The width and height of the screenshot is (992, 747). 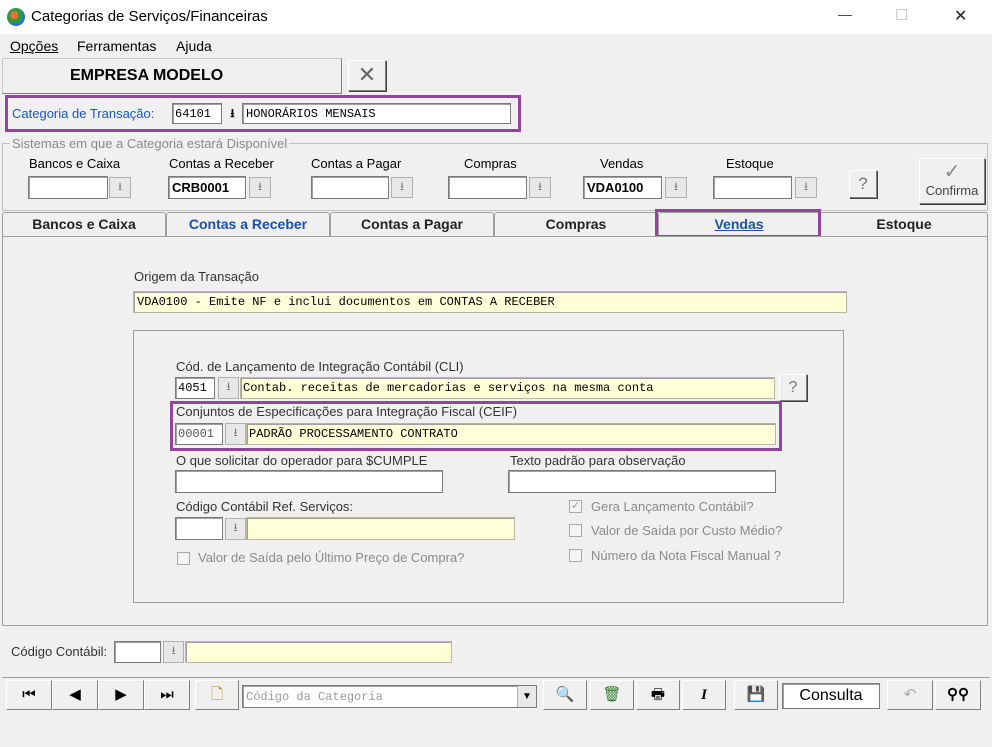 I want to click on tab-receber: Contas a Receber, so click(x=248, y=224).